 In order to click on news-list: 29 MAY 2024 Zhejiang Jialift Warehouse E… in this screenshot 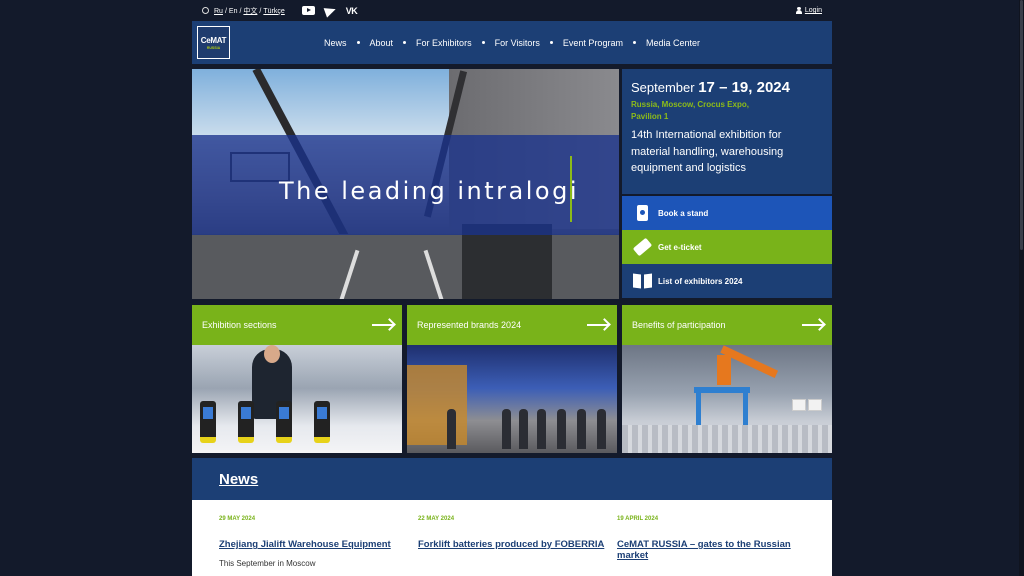, I will do `click(512, 538)`.